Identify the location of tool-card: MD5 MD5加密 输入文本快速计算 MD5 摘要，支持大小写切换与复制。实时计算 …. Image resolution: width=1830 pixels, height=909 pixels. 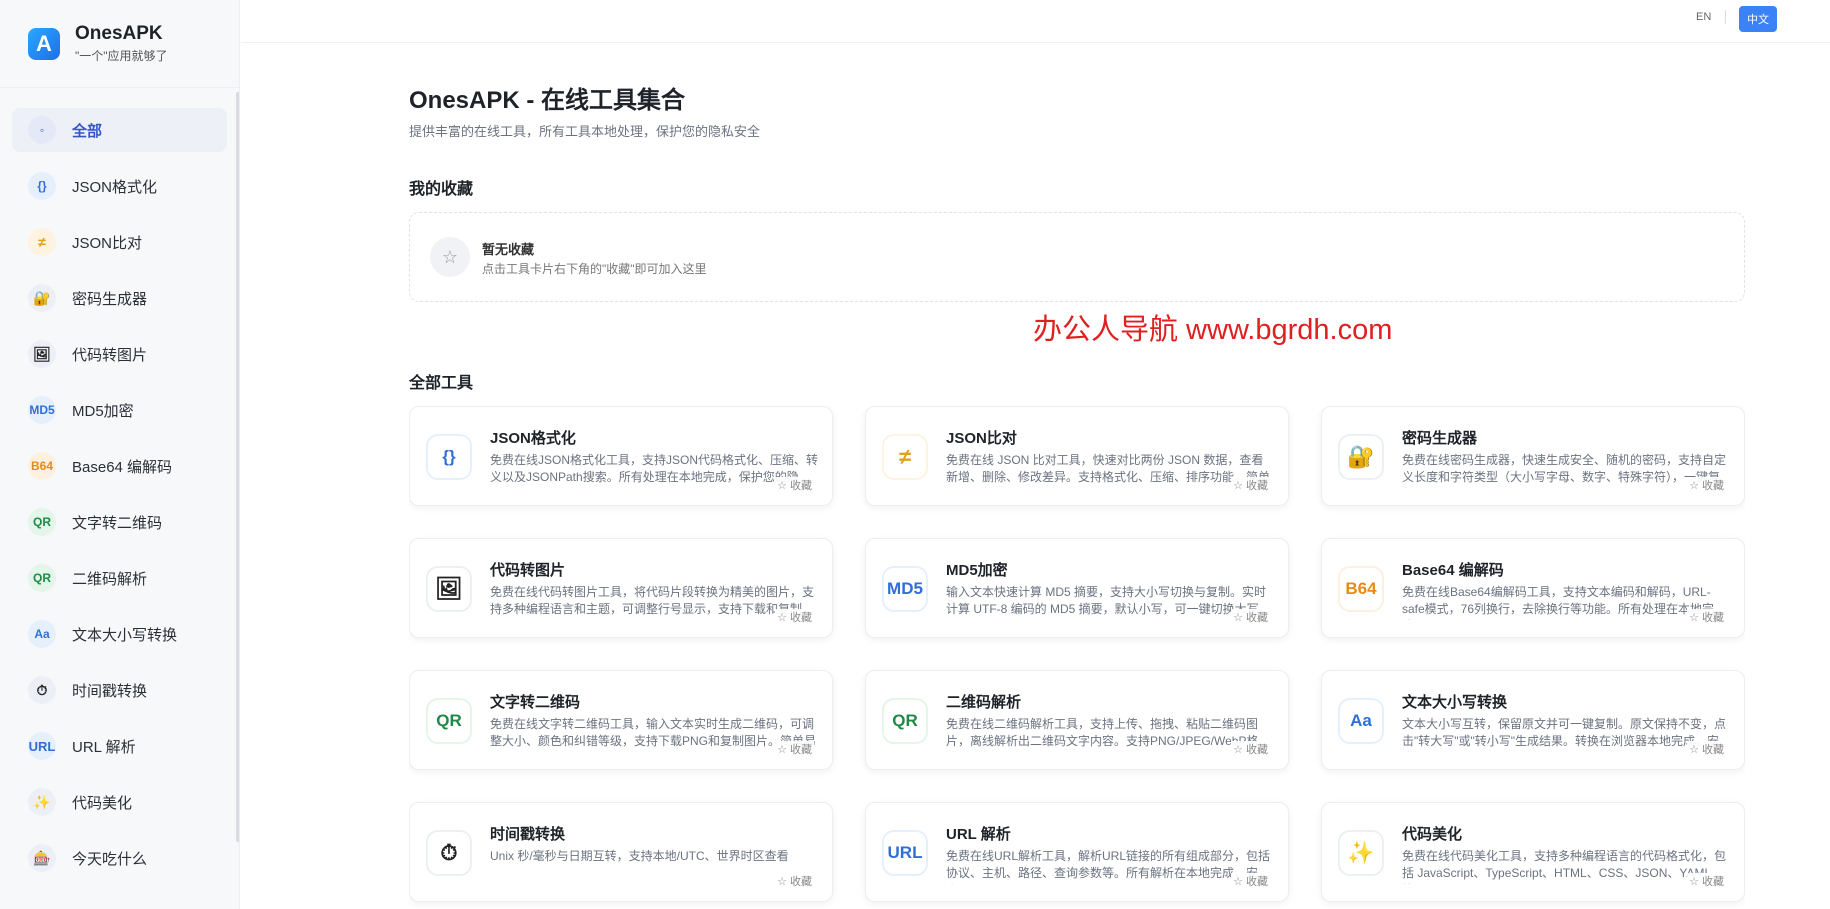
(1077, 588).